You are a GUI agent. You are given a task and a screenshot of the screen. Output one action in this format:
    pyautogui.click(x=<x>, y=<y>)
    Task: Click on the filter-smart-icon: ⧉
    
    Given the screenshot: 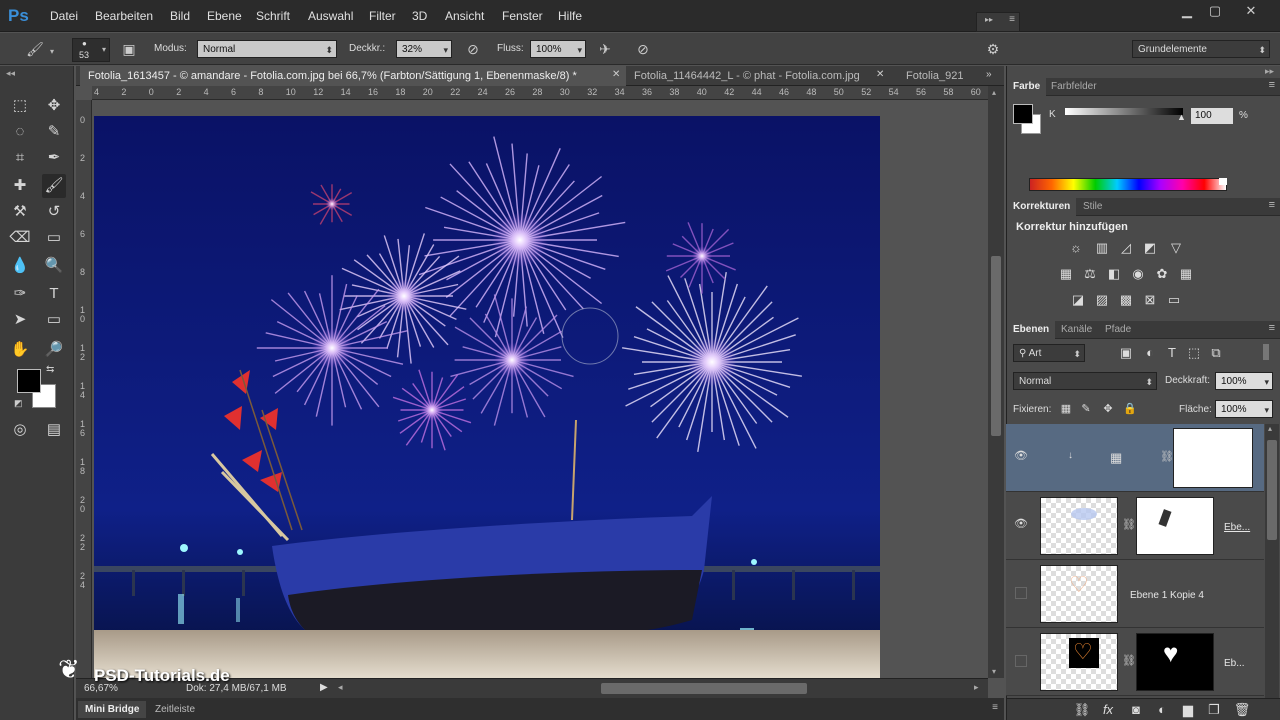 What is the action you would take?
    pyautogui.click(x=1216, y=353)
    